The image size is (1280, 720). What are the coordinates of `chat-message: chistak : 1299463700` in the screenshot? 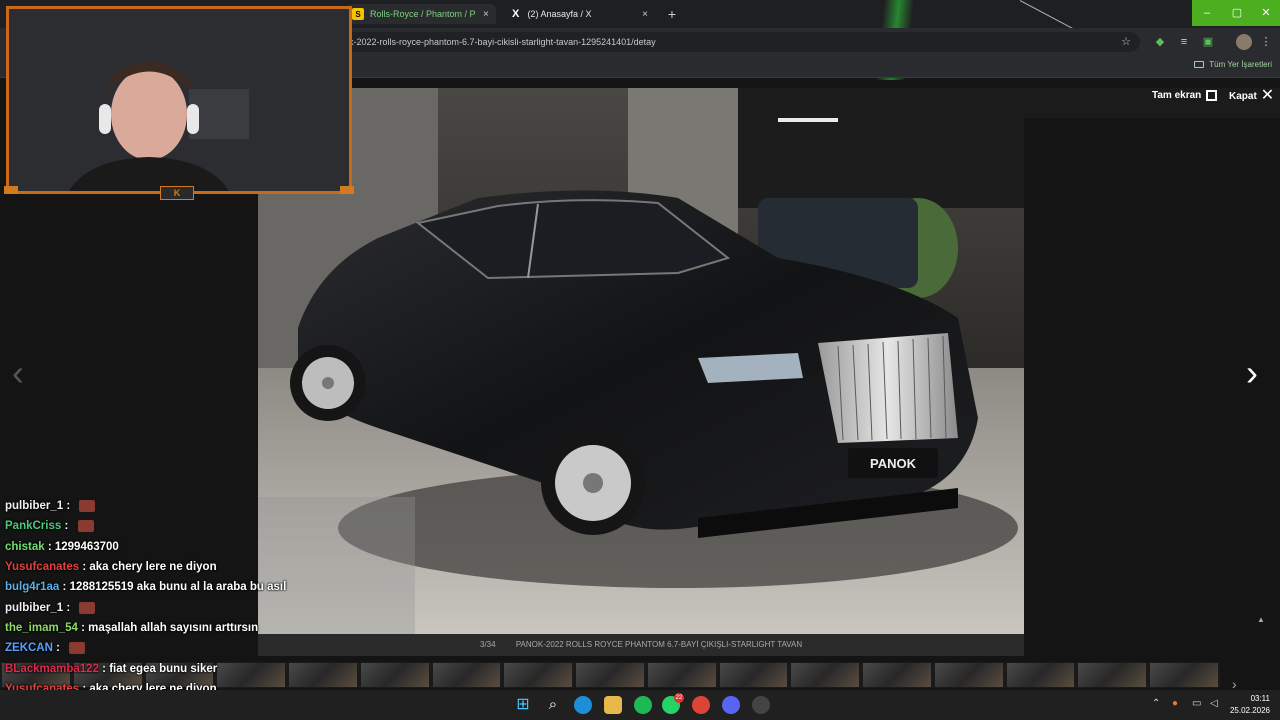 It's located at (210, 547).